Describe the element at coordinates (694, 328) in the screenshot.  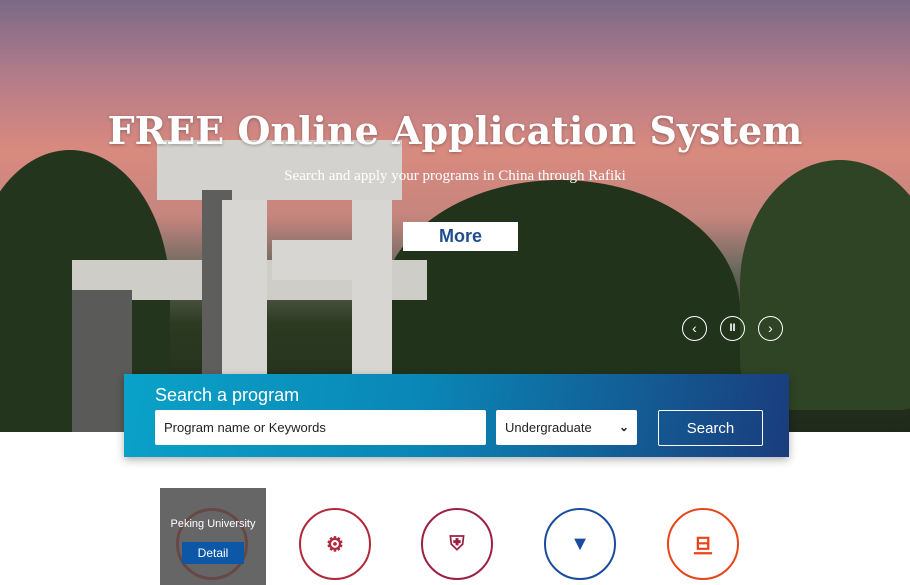
I see `chevron-left-icon: ‹` at that location.